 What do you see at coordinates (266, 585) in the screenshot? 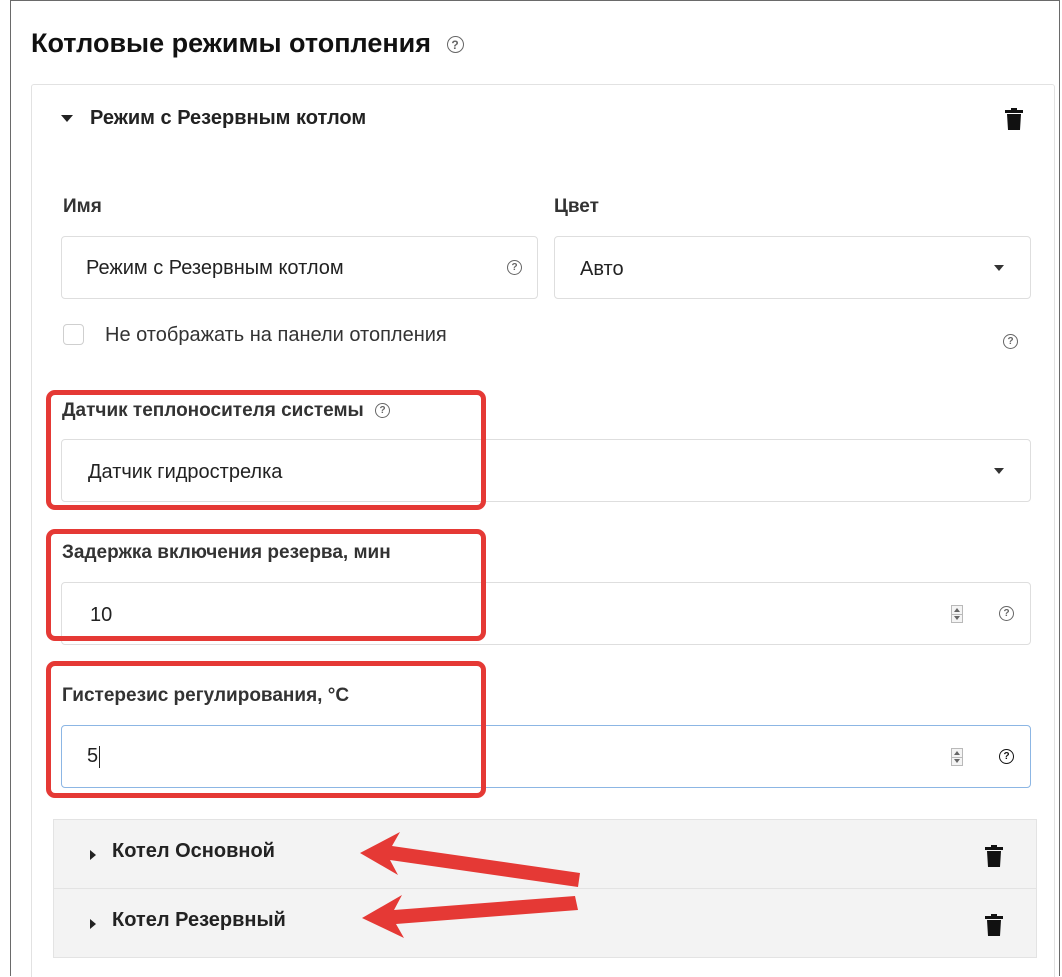
I see `annotation-highlight-delay` at bounding box center [266, 585].